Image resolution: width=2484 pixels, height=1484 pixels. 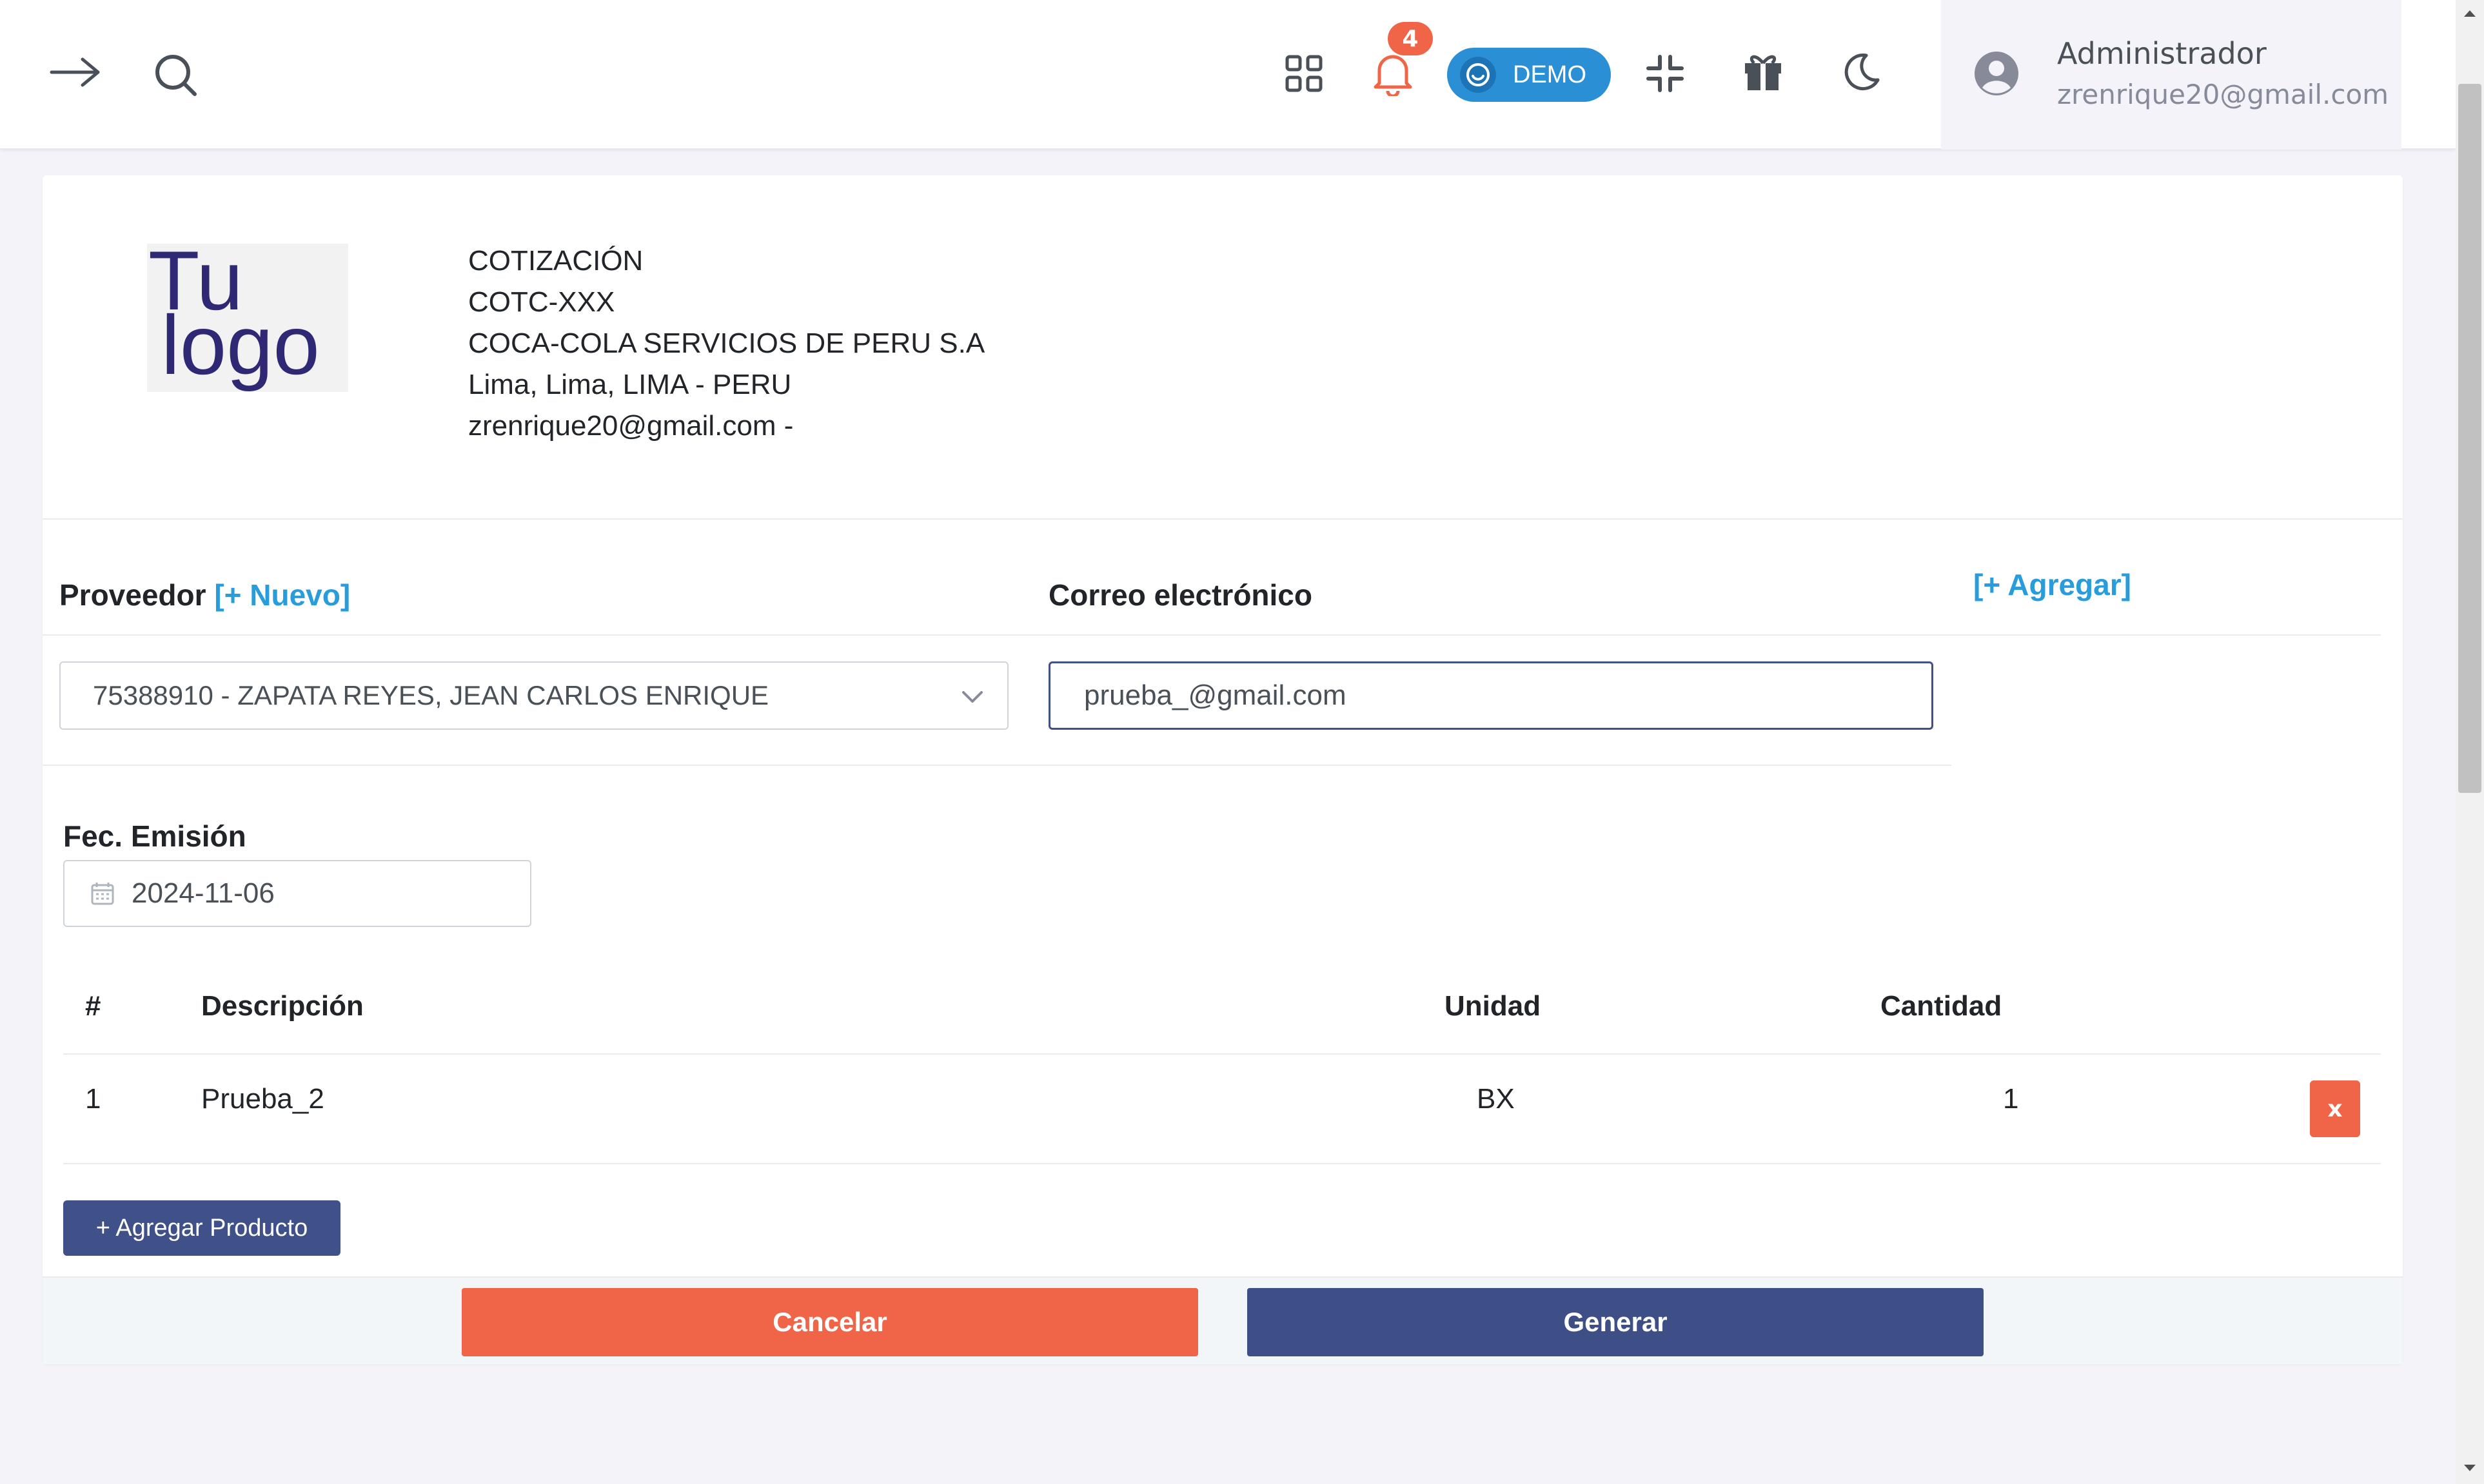 I want to click on user-email: zrenrique20@gmail.com, so click(x=2223, y=94).